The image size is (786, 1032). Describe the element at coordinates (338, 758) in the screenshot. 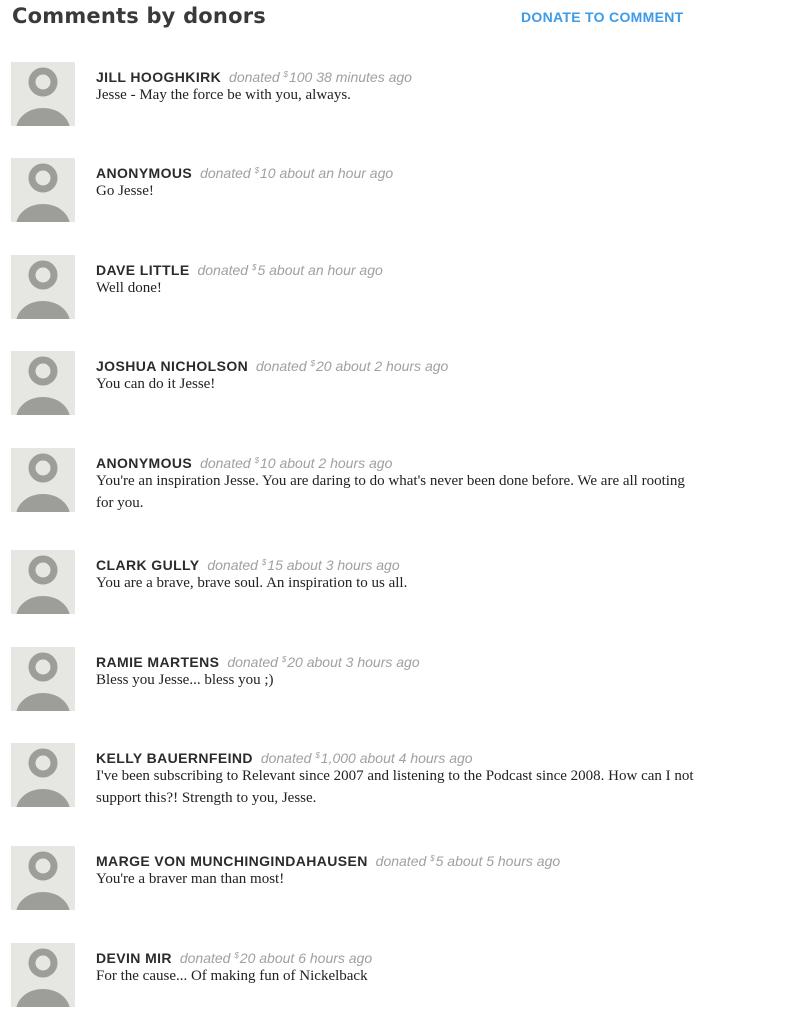

I see `donation-amount: 1,000` at that location.